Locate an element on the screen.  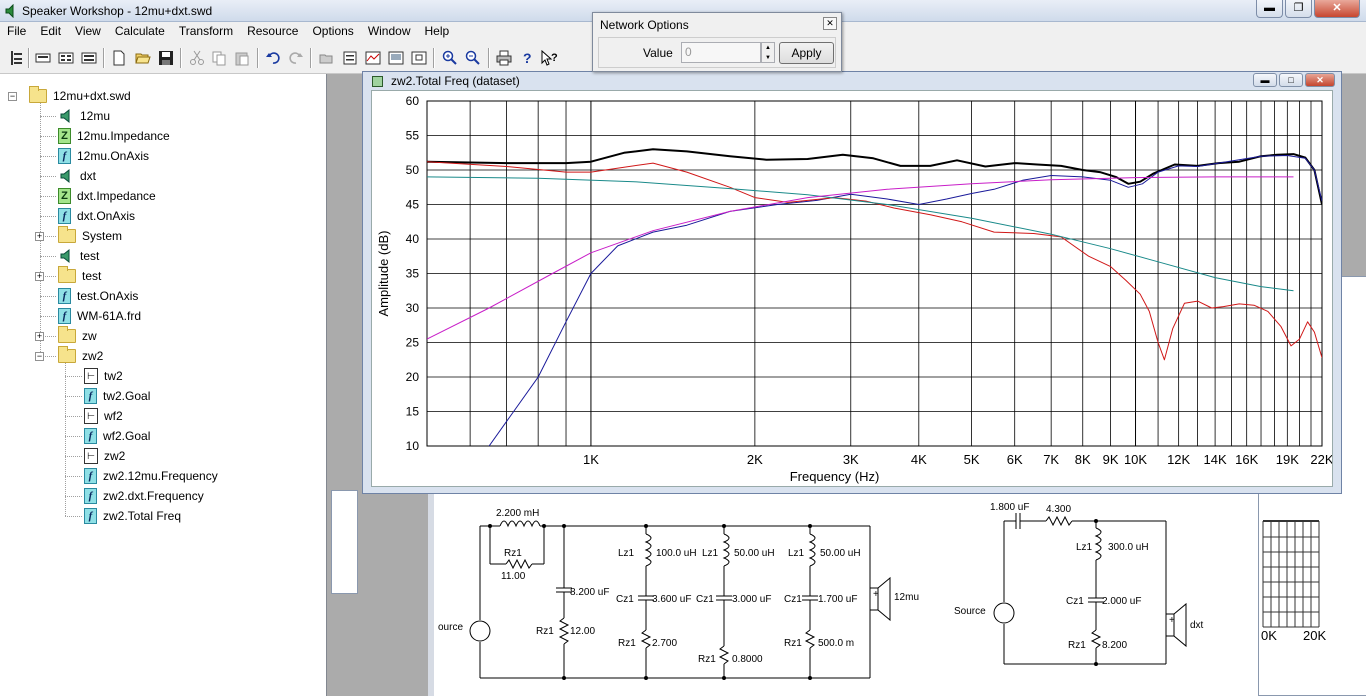
capacitor-value: 1.800 uF is located at coordinates (1010, 507).